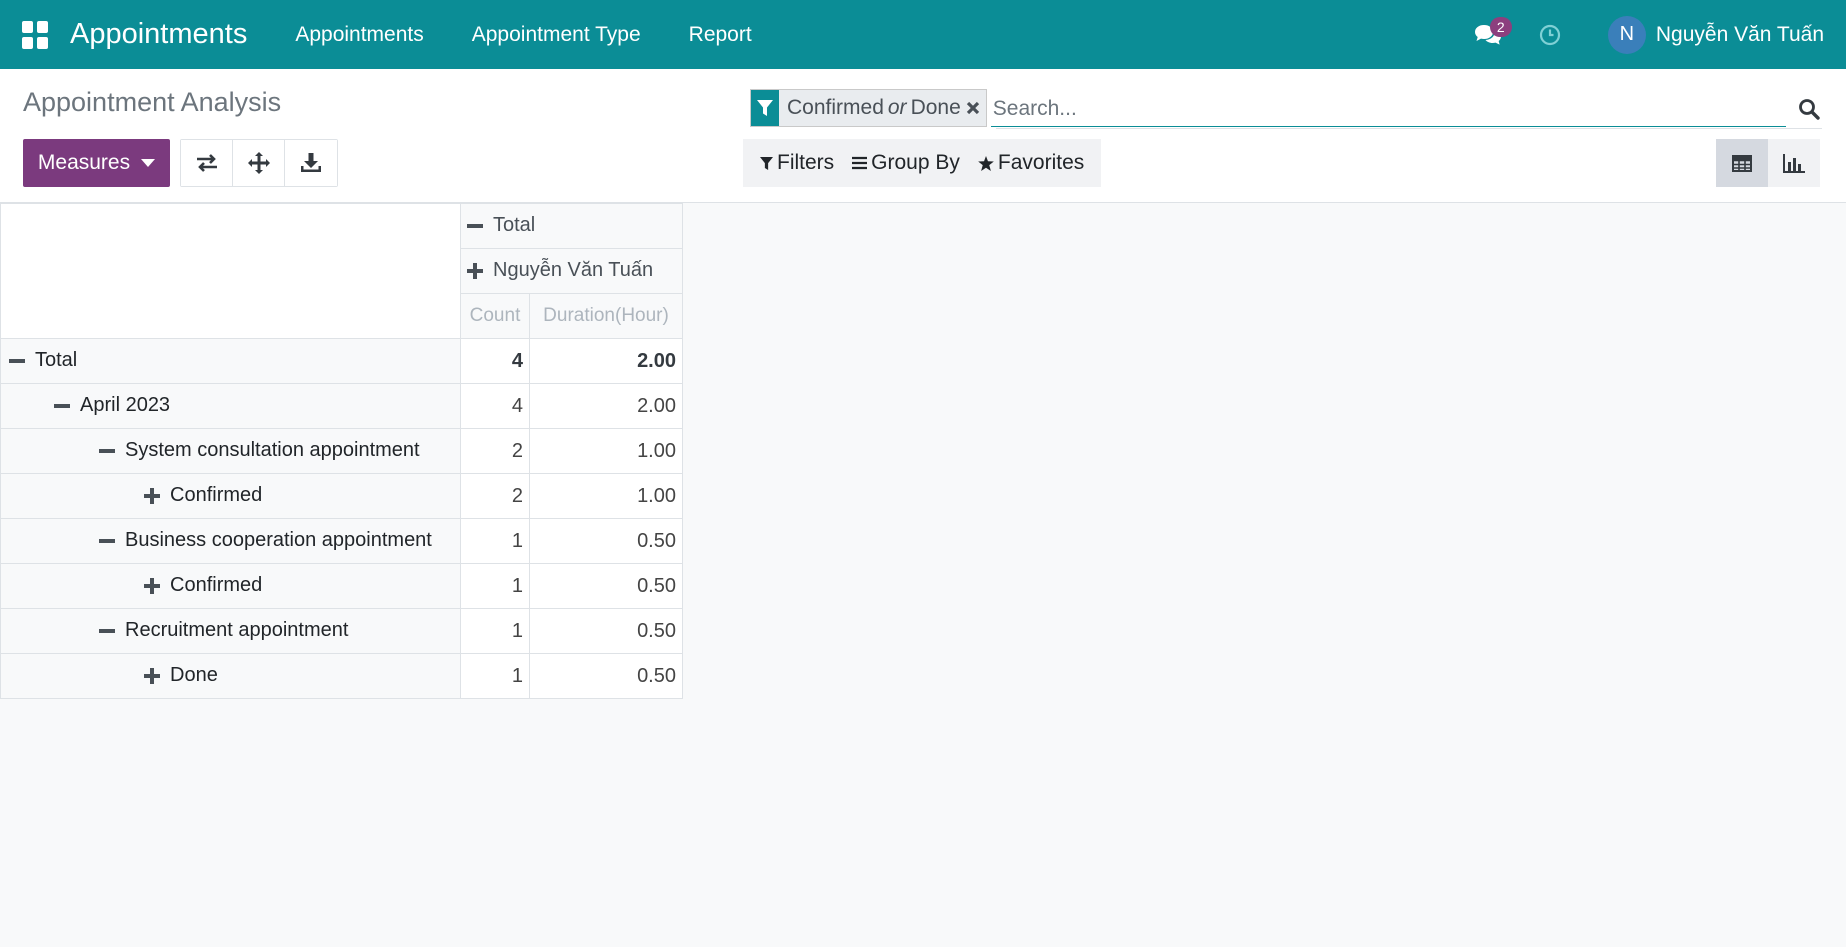  Describe the element at coordinates (152, 102) in the screenshot. I see `page-title: Appointment Analysis` at that location.